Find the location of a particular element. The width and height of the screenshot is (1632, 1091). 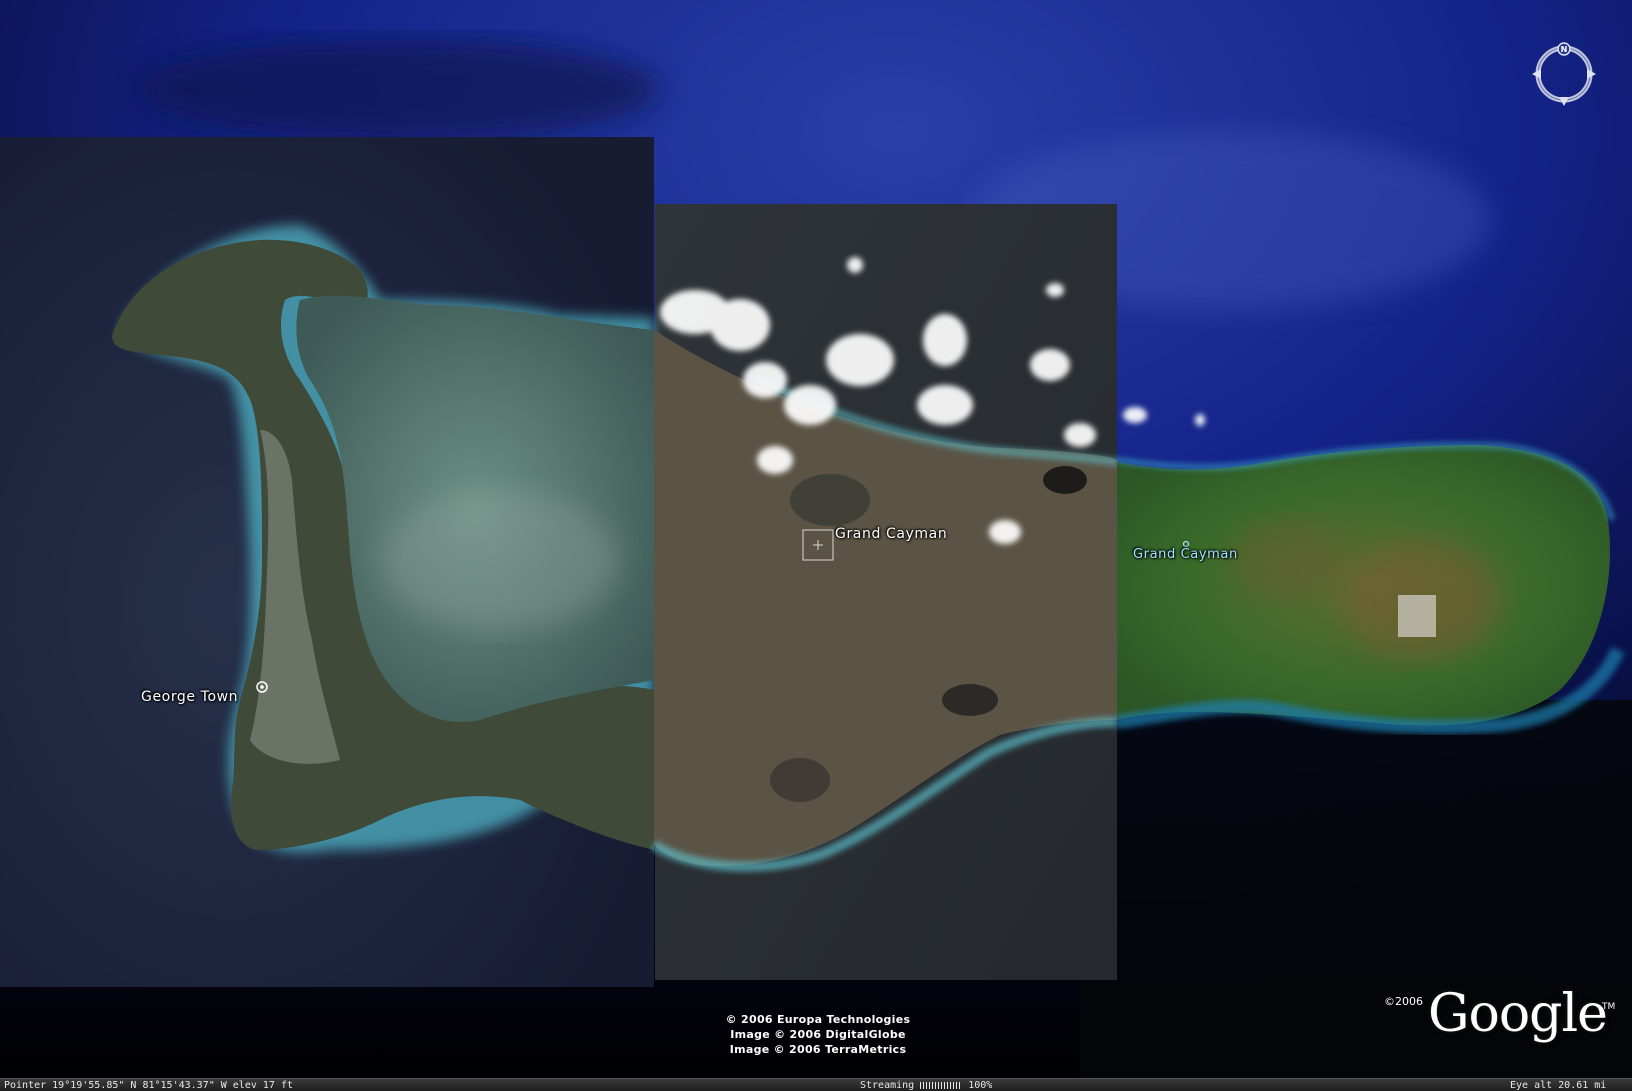

credit-line: Image © 2006 TerraMetrics is located at coordinates (818, 1049).